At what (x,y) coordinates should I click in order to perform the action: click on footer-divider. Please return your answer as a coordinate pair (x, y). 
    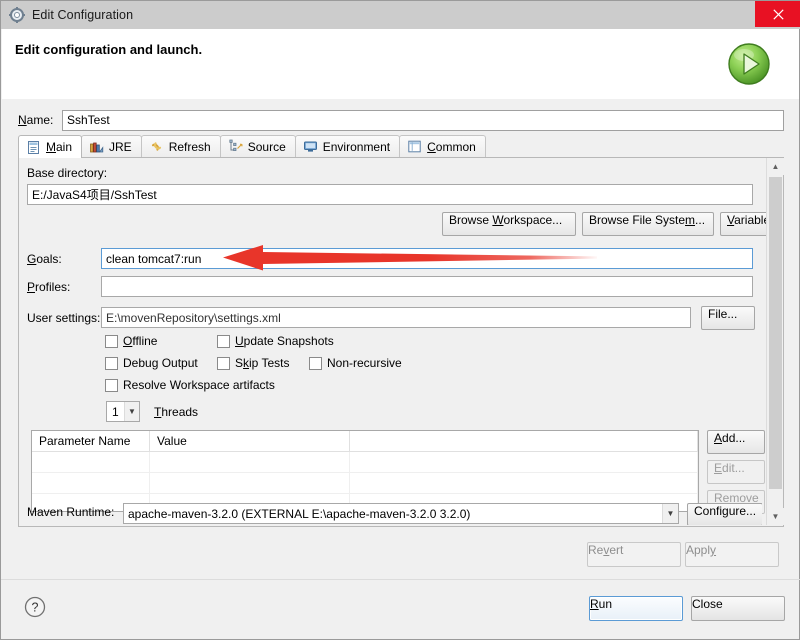
    Looking at the image, I should click on (400, 579).